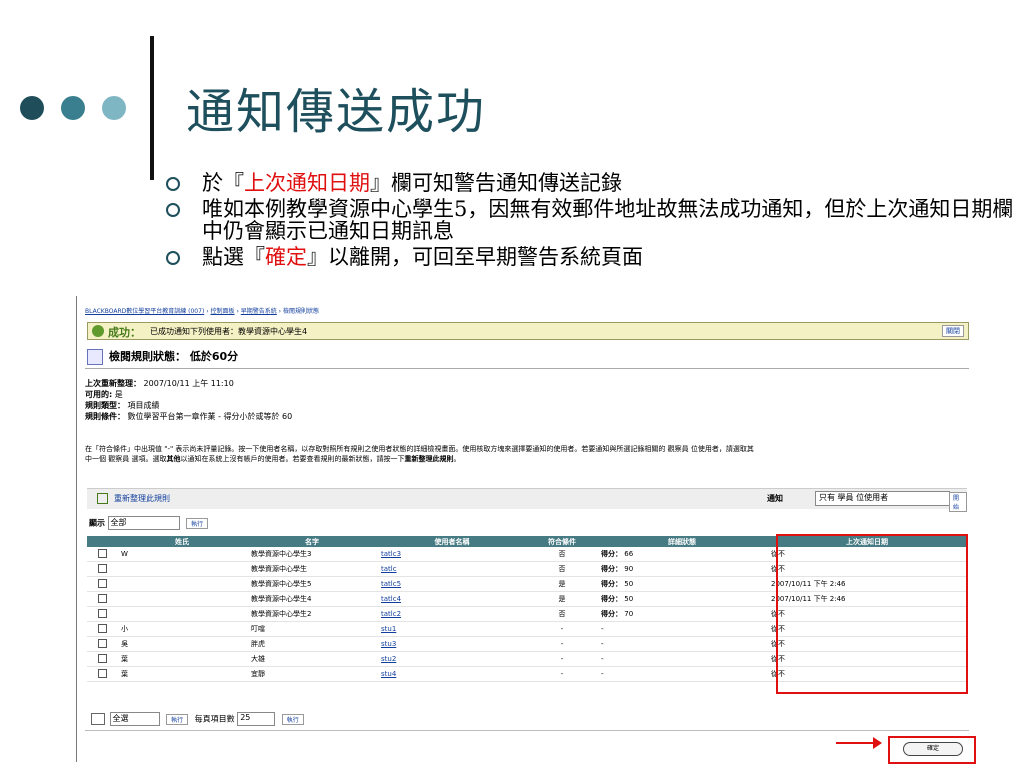 The height and width of the screenshot is (768, 1024). What do you see at coordinates (188, 394) in the screenshot?
I see `meta-row: 可用的: 是` at bounding box center [188, 394].